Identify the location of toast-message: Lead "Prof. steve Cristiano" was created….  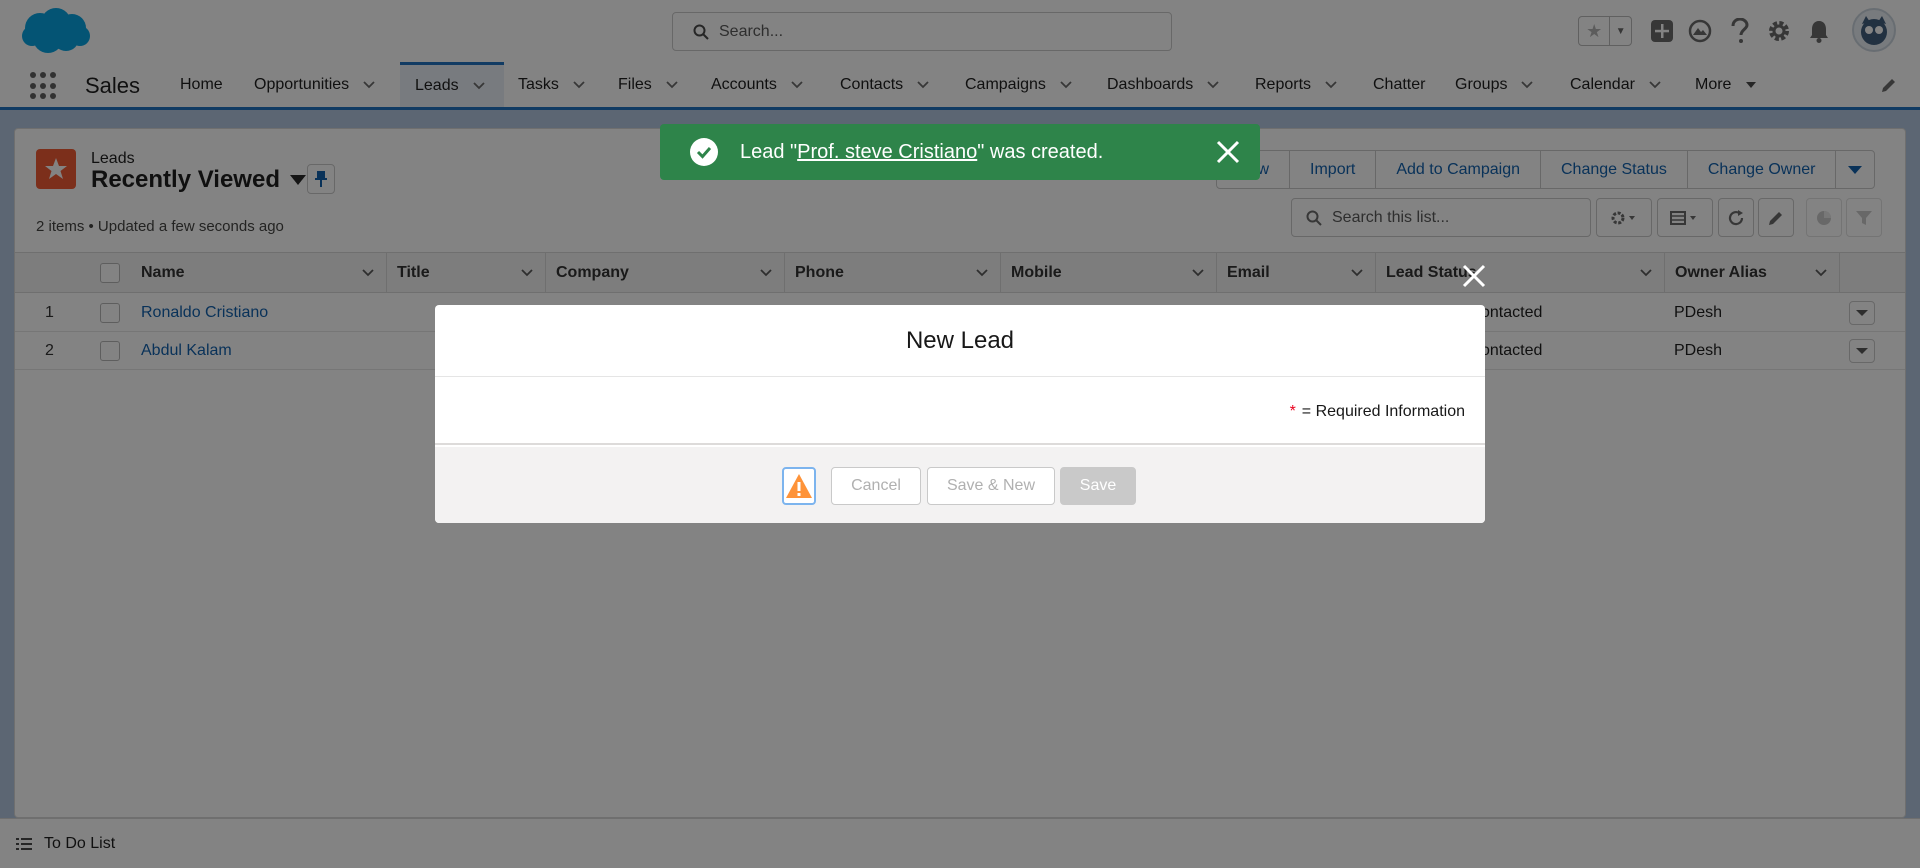
(922, 151).